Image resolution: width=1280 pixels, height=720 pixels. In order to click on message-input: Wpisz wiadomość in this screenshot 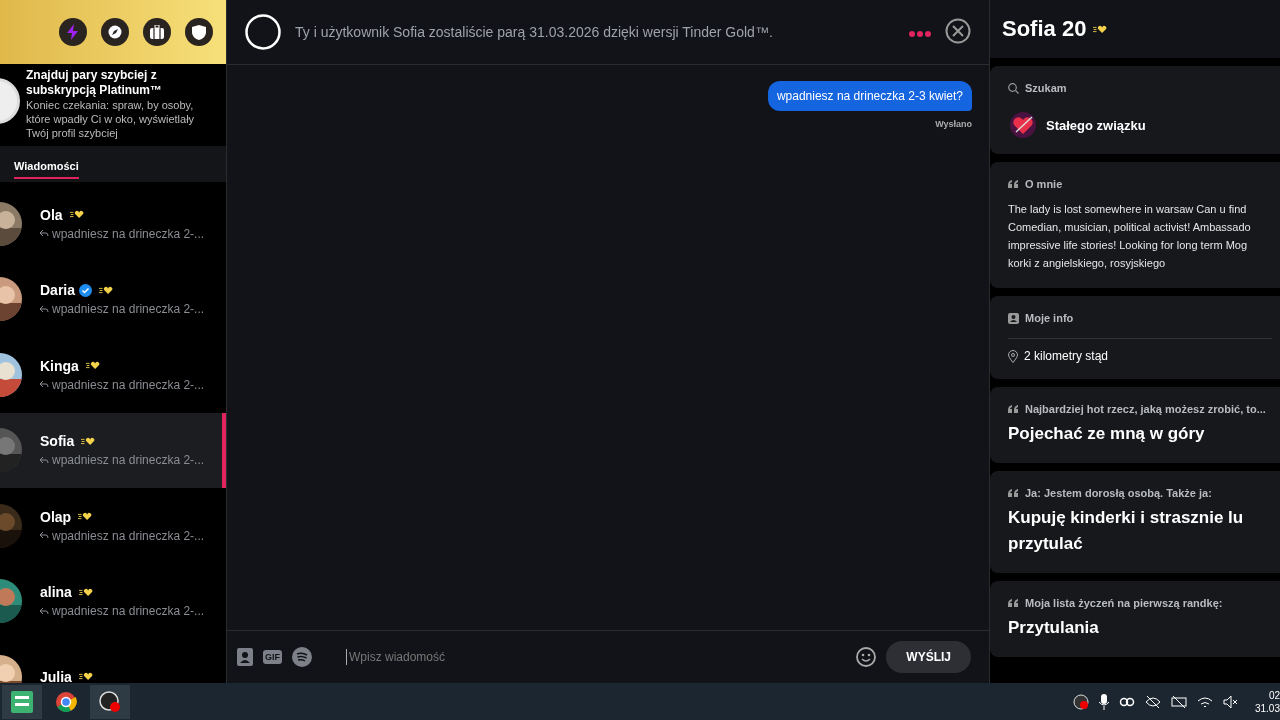, I will do `click(596, 657)`.